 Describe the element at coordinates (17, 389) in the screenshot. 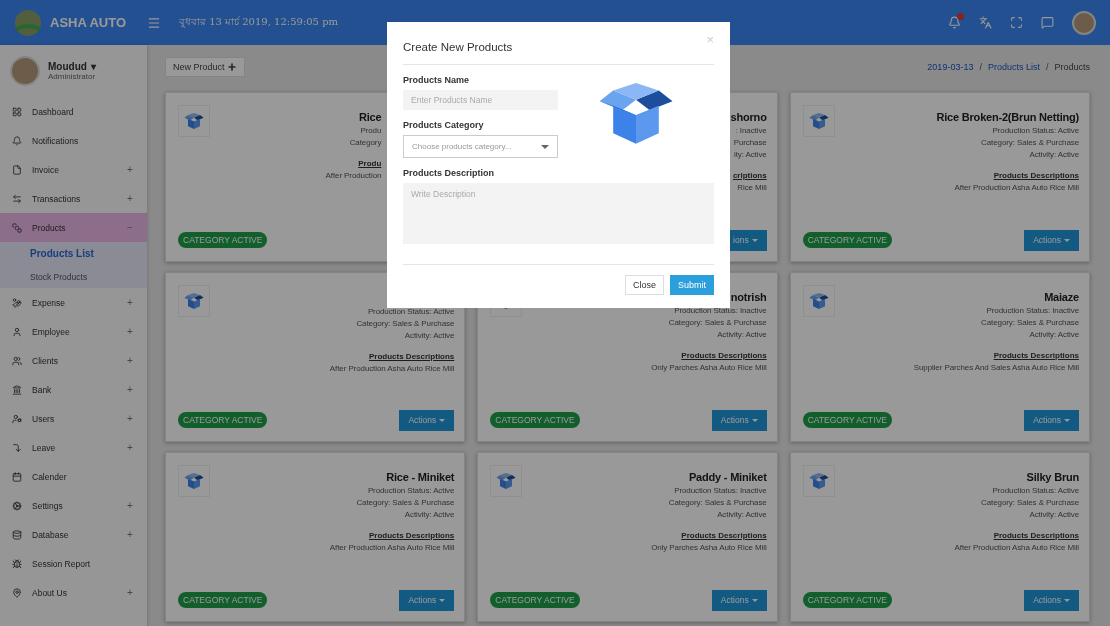

I see `bank-icon` at that location.